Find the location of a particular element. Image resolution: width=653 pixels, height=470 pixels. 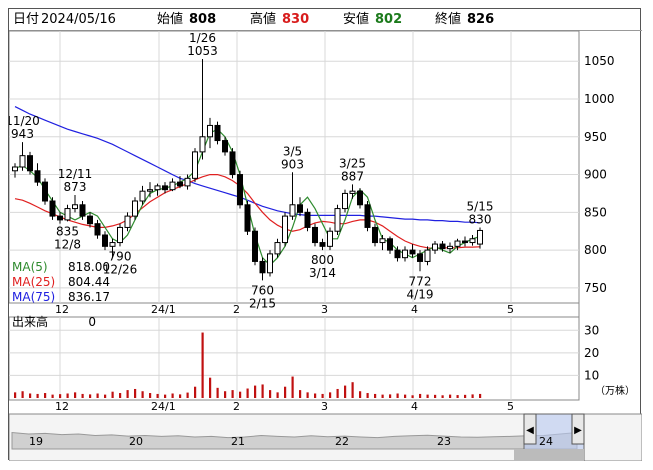

low-annotation: 760 is located at coordinates (262, 290).